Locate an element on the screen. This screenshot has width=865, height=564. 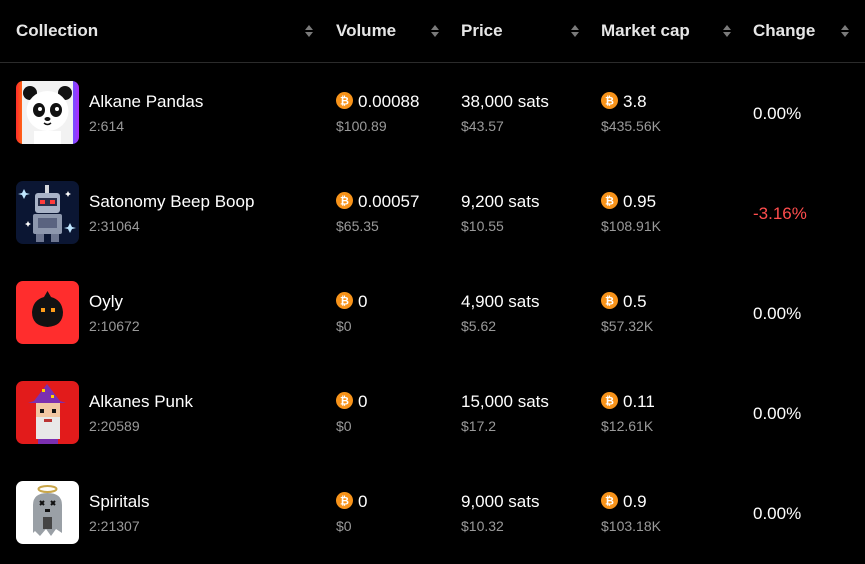
market-cap-btc: ₿ 0.11 is located at coordinates (628, 402).